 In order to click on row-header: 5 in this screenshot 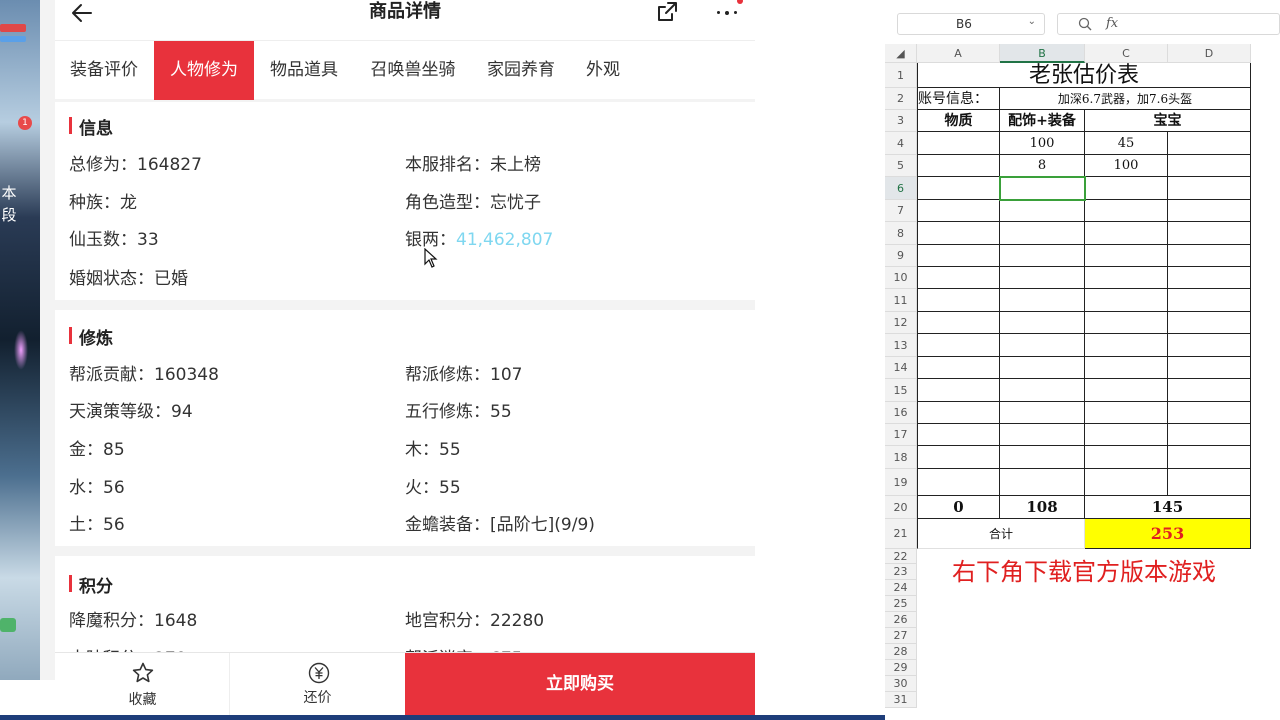, I will do `click(901, 166)`.